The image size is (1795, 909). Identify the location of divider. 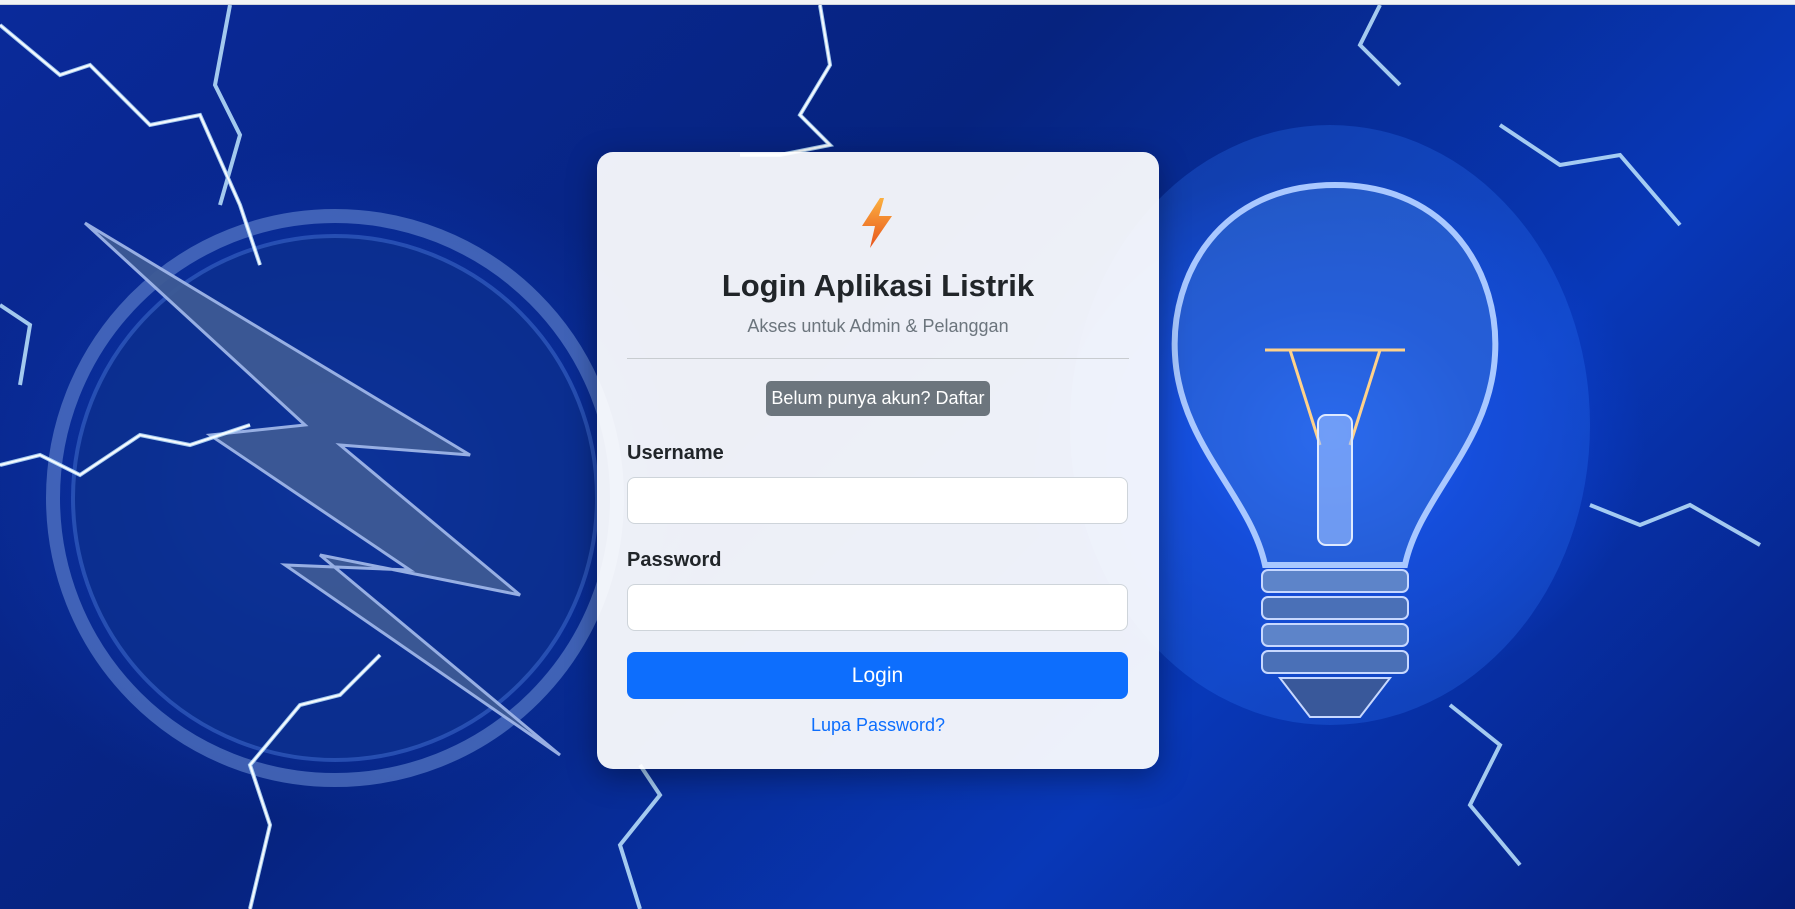
(878, 358).